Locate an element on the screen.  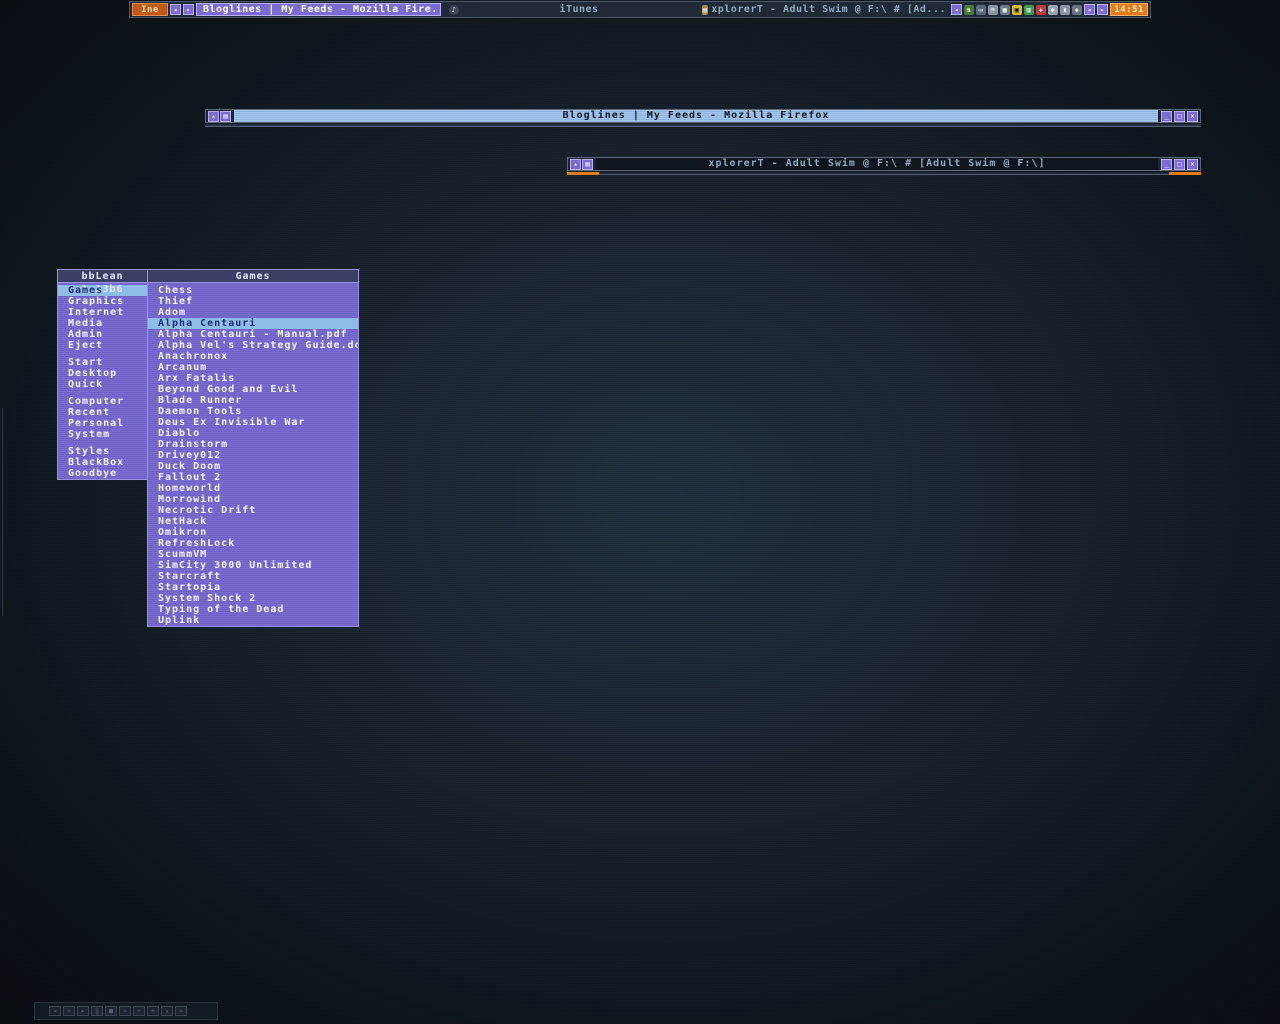
games-menu-item: Beyond Good and Evil is located at coordinates (253, 389).